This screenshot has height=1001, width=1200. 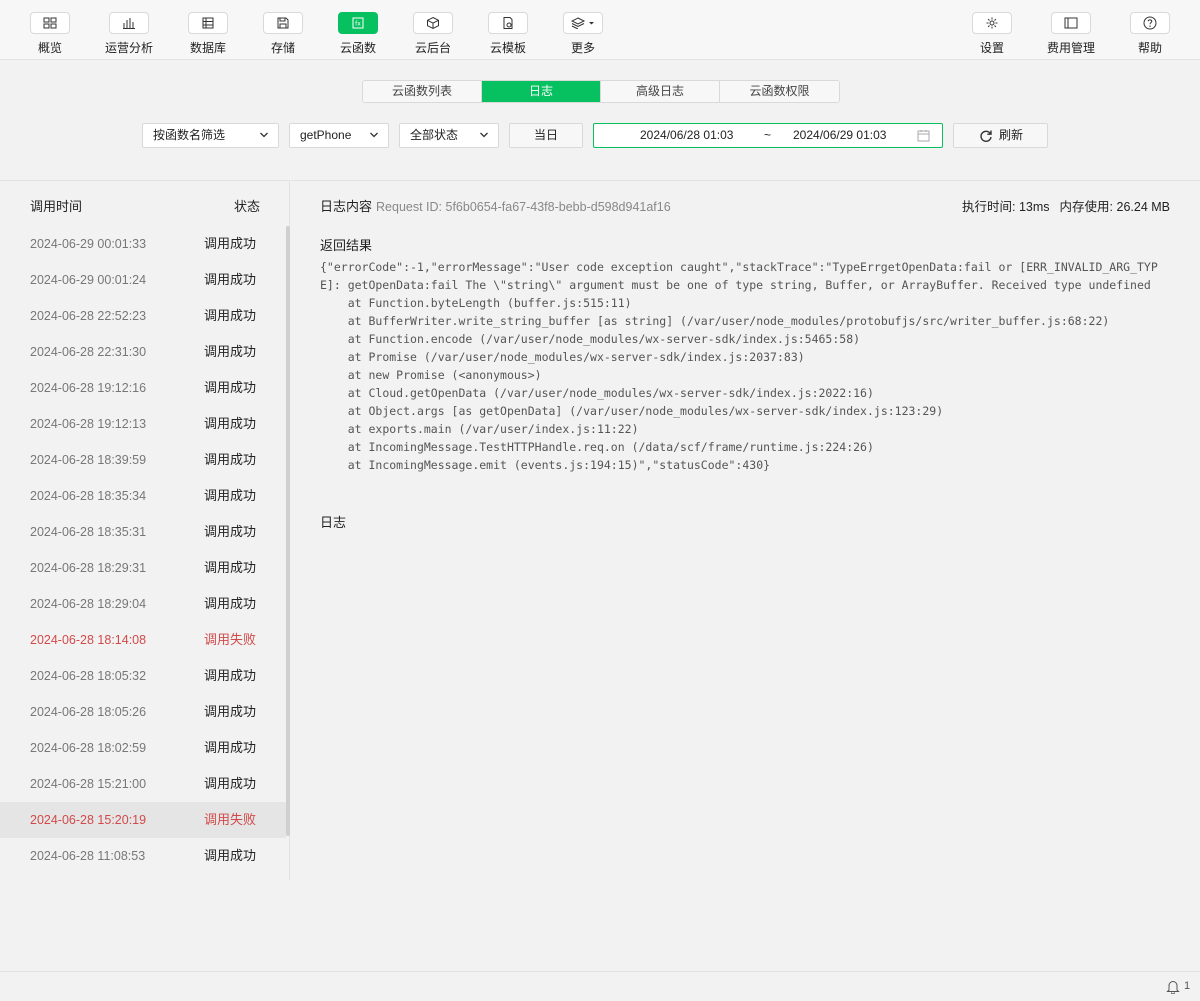 I want to click on list-item: 2024-06-28 15:21:00 调用成功, so click(x=143, y=784).